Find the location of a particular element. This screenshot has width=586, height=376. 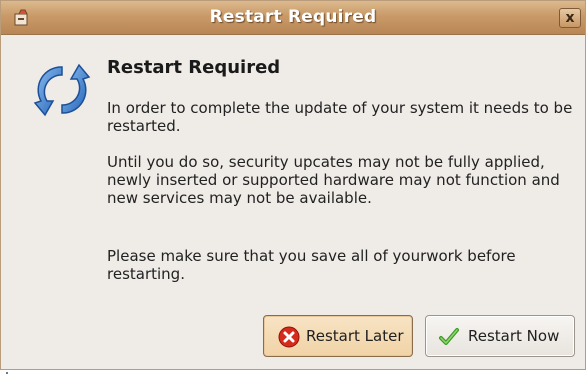

restart-later-button: Restart Later is located at coordinates (338, 336).